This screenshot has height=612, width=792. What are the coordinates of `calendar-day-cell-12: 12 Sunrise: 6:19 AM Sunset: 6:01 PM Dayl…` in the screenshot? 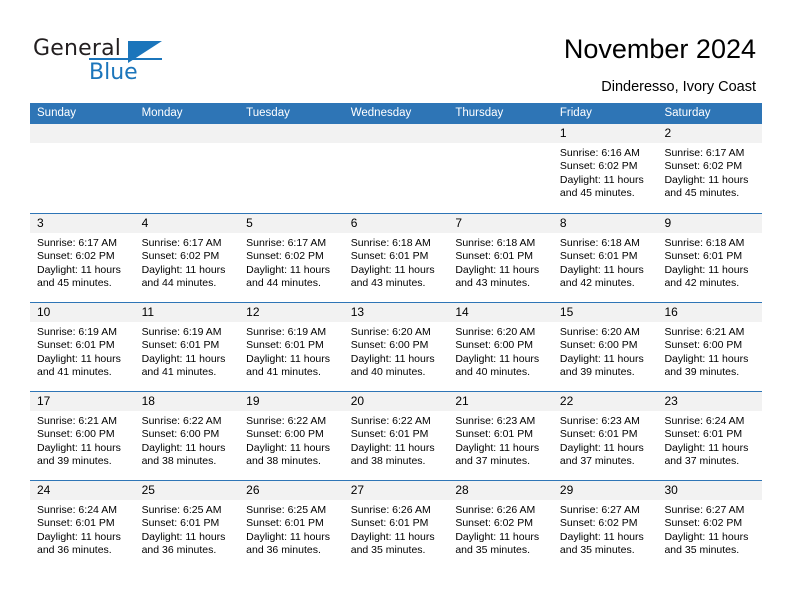 It's located at (291, 347).